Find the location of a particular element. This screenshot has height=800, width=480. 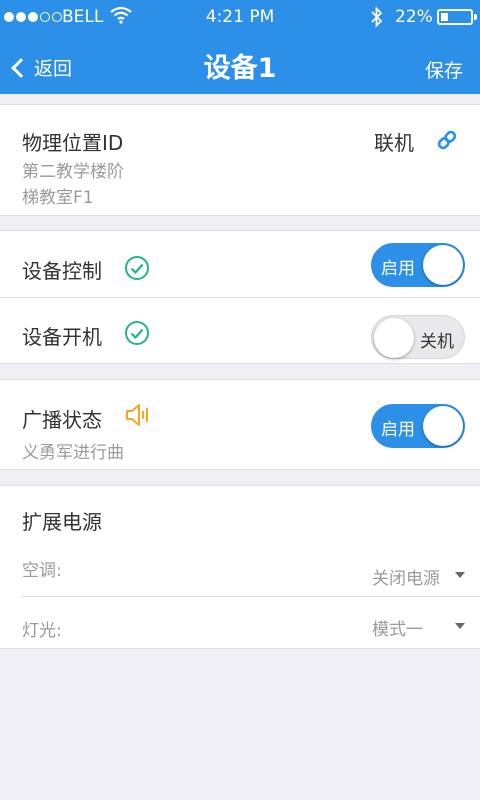

location-label: 物理位置ID is located at coordinates (73, 143).